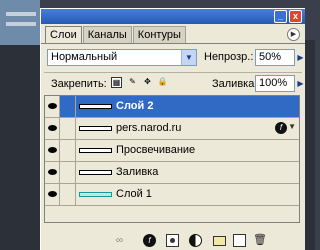 The height and width of the screenshot is (250, 320). What do you see at coordinates (188, 57) in the screenshot?
I see `chevron-down-icon: ▼` at bounding box center [188, 57].